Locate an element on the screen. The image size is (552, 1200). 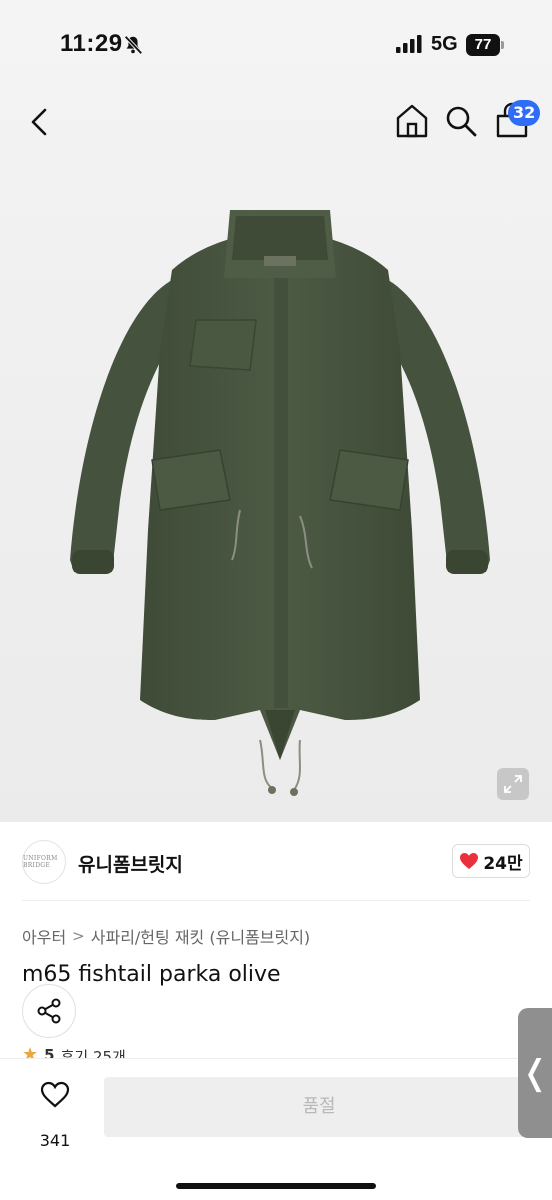
network-label: 5G is located at coordinates (444, 44).